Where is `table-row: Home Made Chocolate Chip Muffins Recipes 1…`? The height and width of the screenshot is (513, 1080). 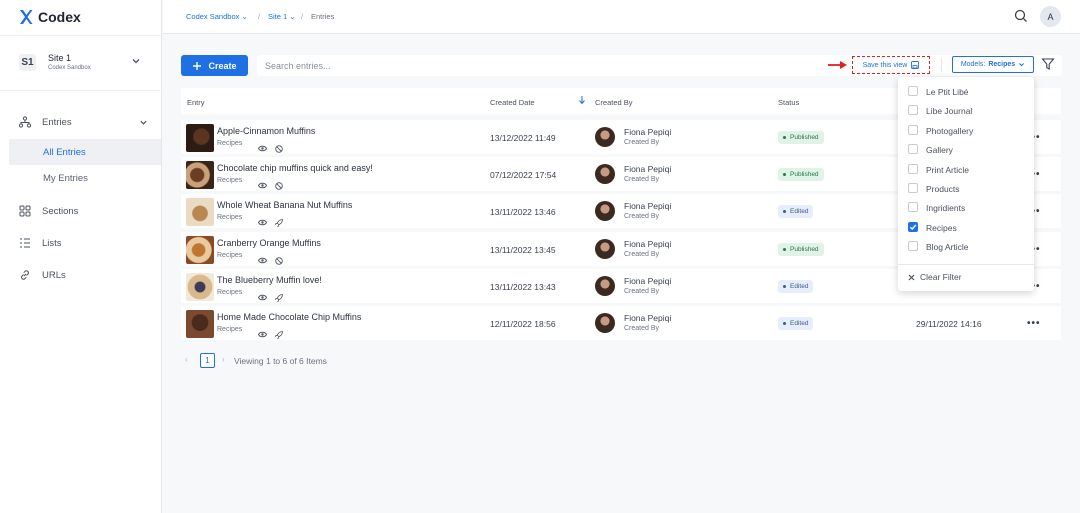
table-row: Home Made Chocolate Chip Muffins Recipes 1… is located at coordinates (621, 323).